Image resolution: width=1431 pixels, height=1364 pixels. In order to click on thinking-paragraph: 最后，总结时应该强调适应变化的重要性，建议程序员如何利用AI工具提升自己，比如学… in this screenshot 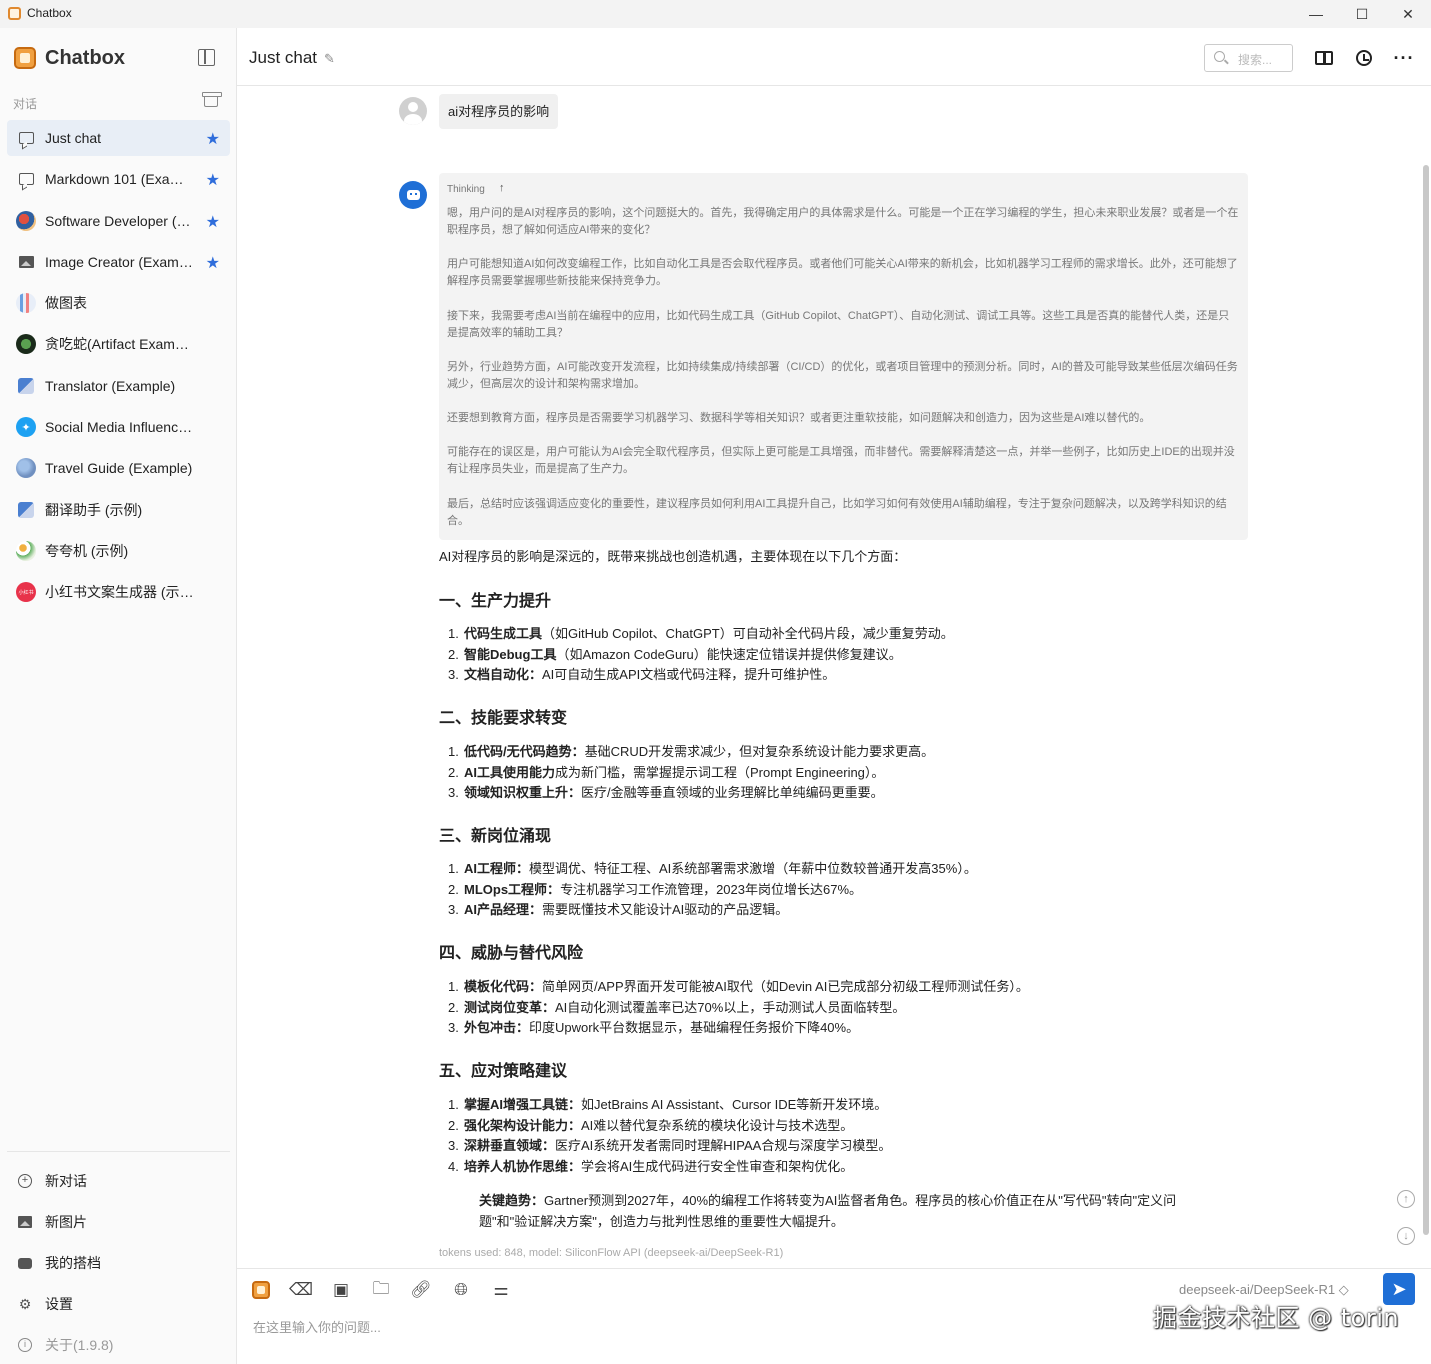, I will do `click(837, 512)`.